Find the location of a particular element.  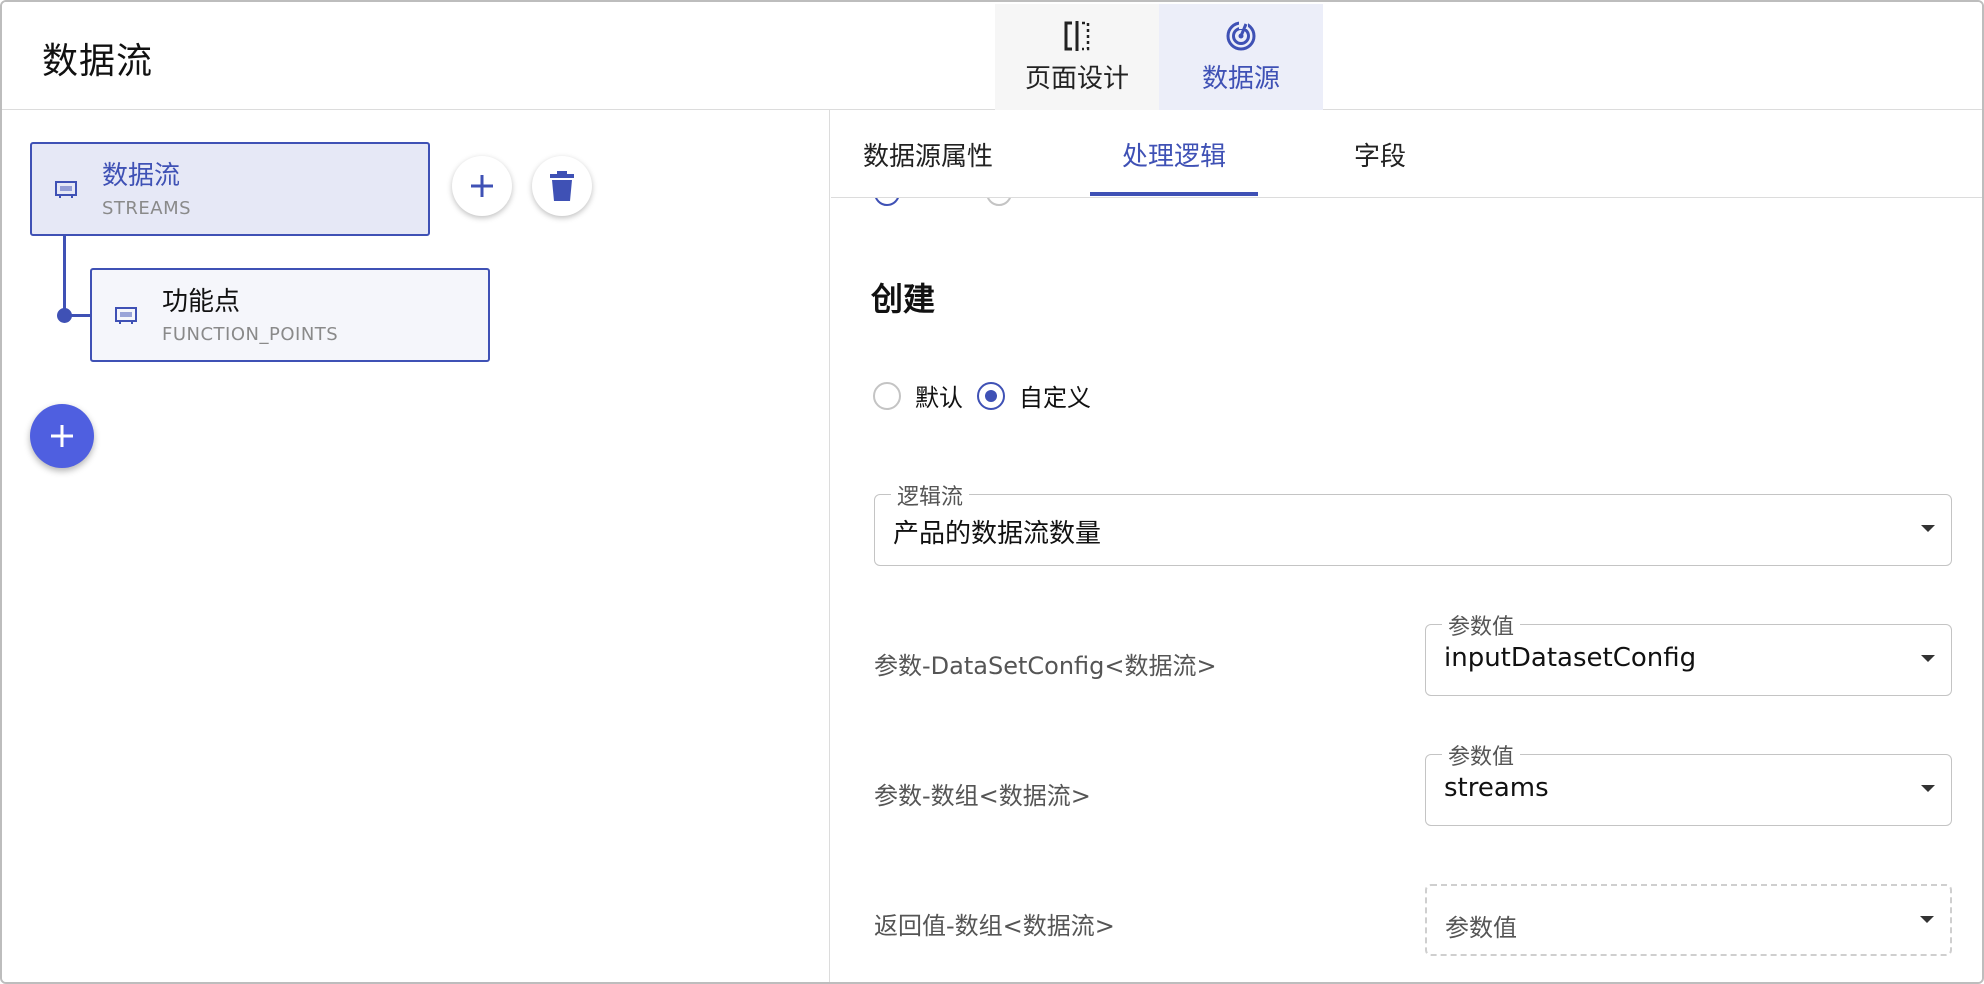

tab-data-source-label: 数据源 is located at coordinates (1240, 78).